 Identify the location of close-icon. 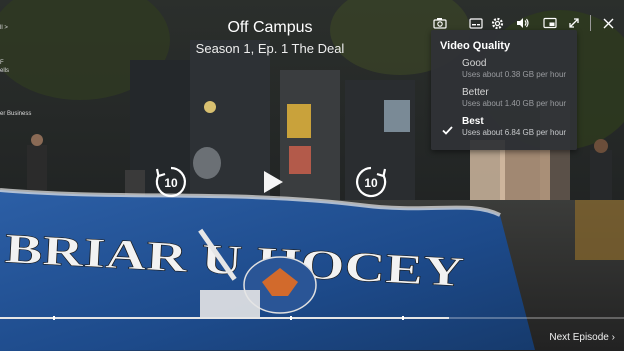
(608, 23).